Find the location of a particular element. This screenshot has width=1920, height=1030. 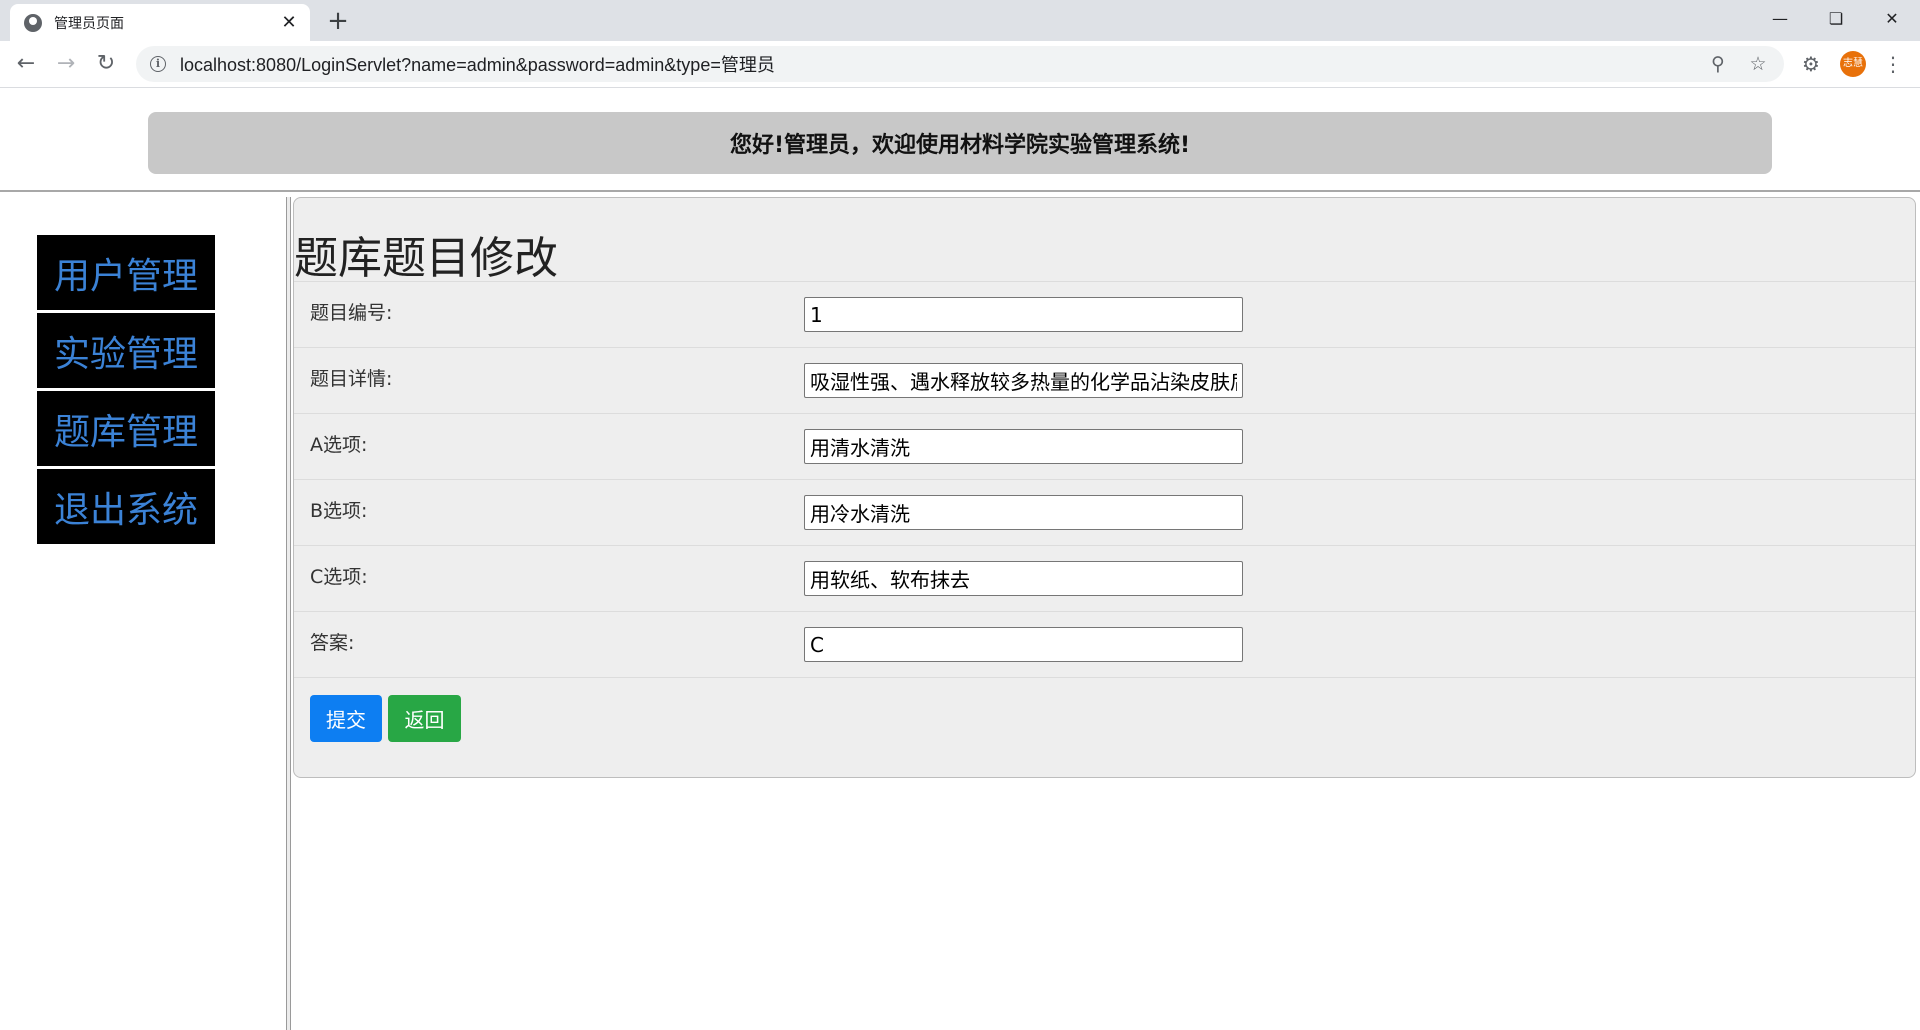

restore-icon: ❏ is located at coordinates (1836, 18).